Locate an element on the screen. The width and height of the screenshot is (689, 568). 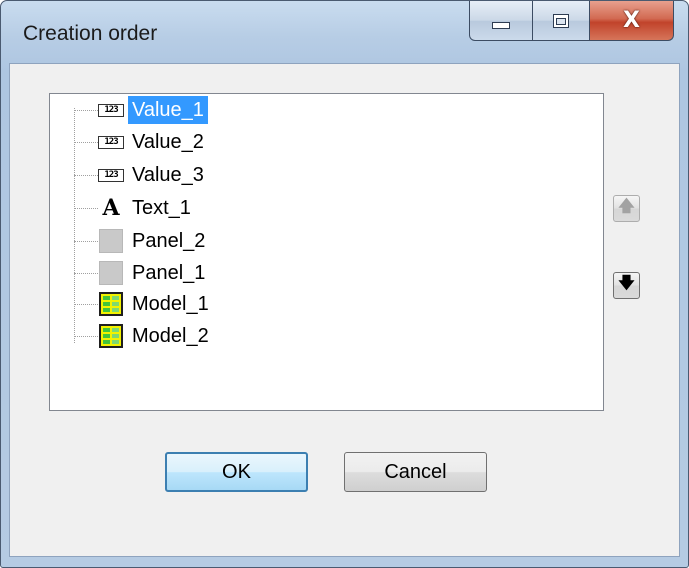
tree-item-model-2: Model_2 is located at coordinates (204, 336).